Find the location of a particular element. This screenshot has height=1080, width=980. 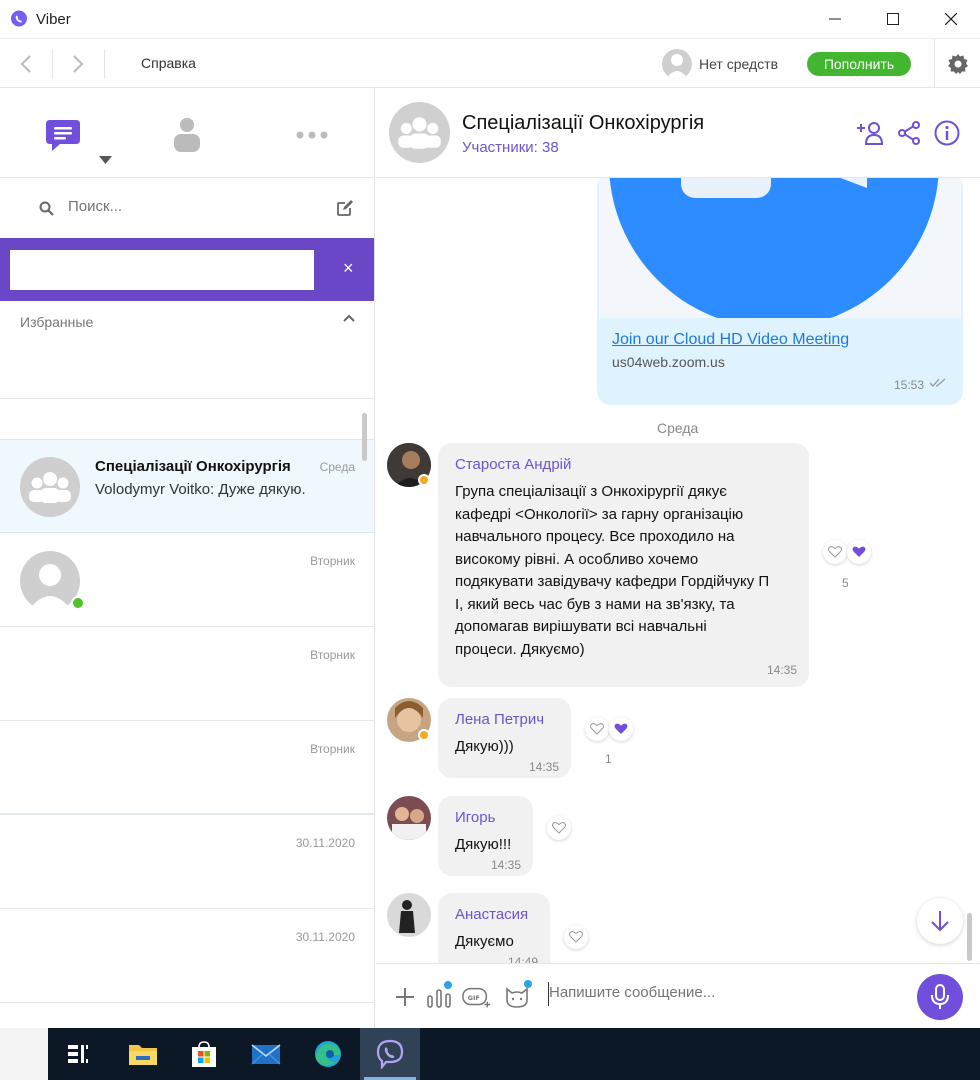

read-ticks-icon is located at coordinates (937, 382).